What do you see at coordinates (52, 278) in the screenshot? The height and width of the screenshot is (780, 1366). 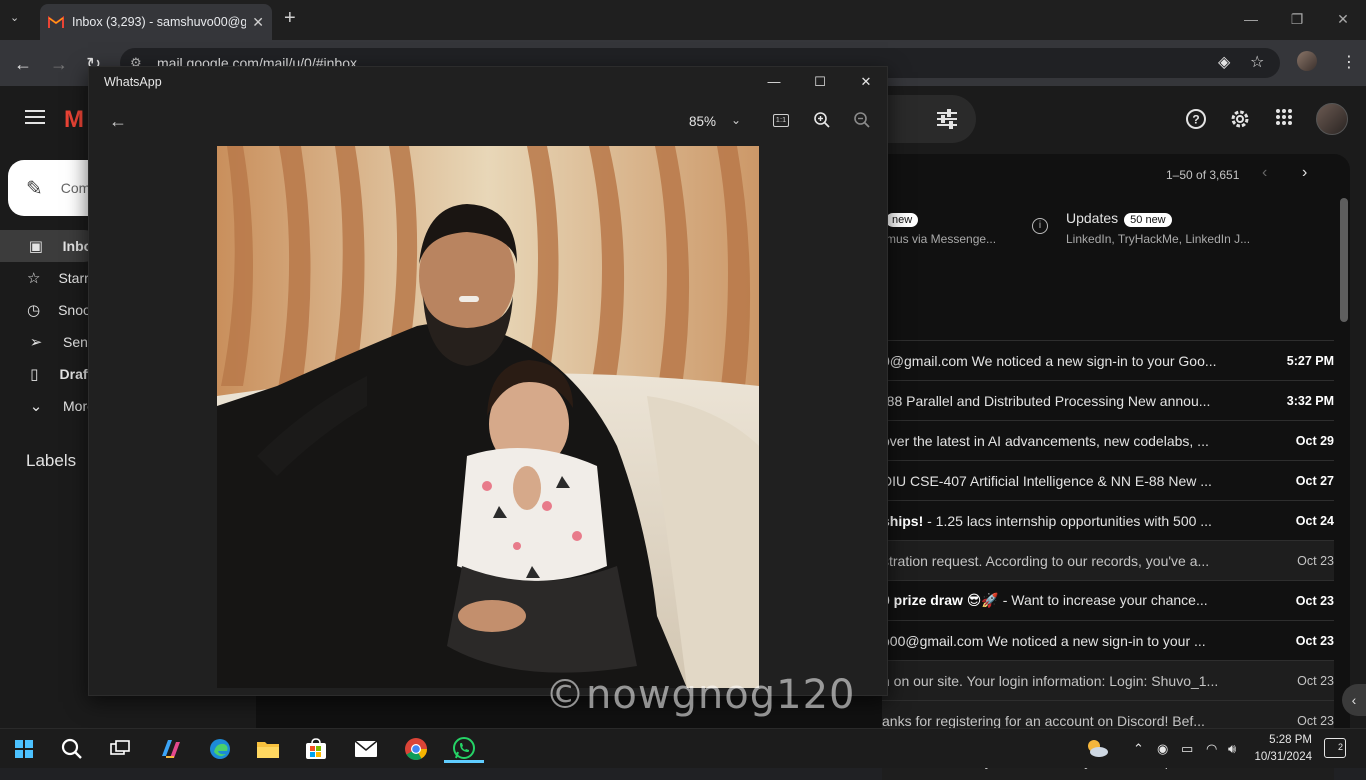 I see `sidebar-item-starred: ☆ Starred` at bounding box center [52, 278].